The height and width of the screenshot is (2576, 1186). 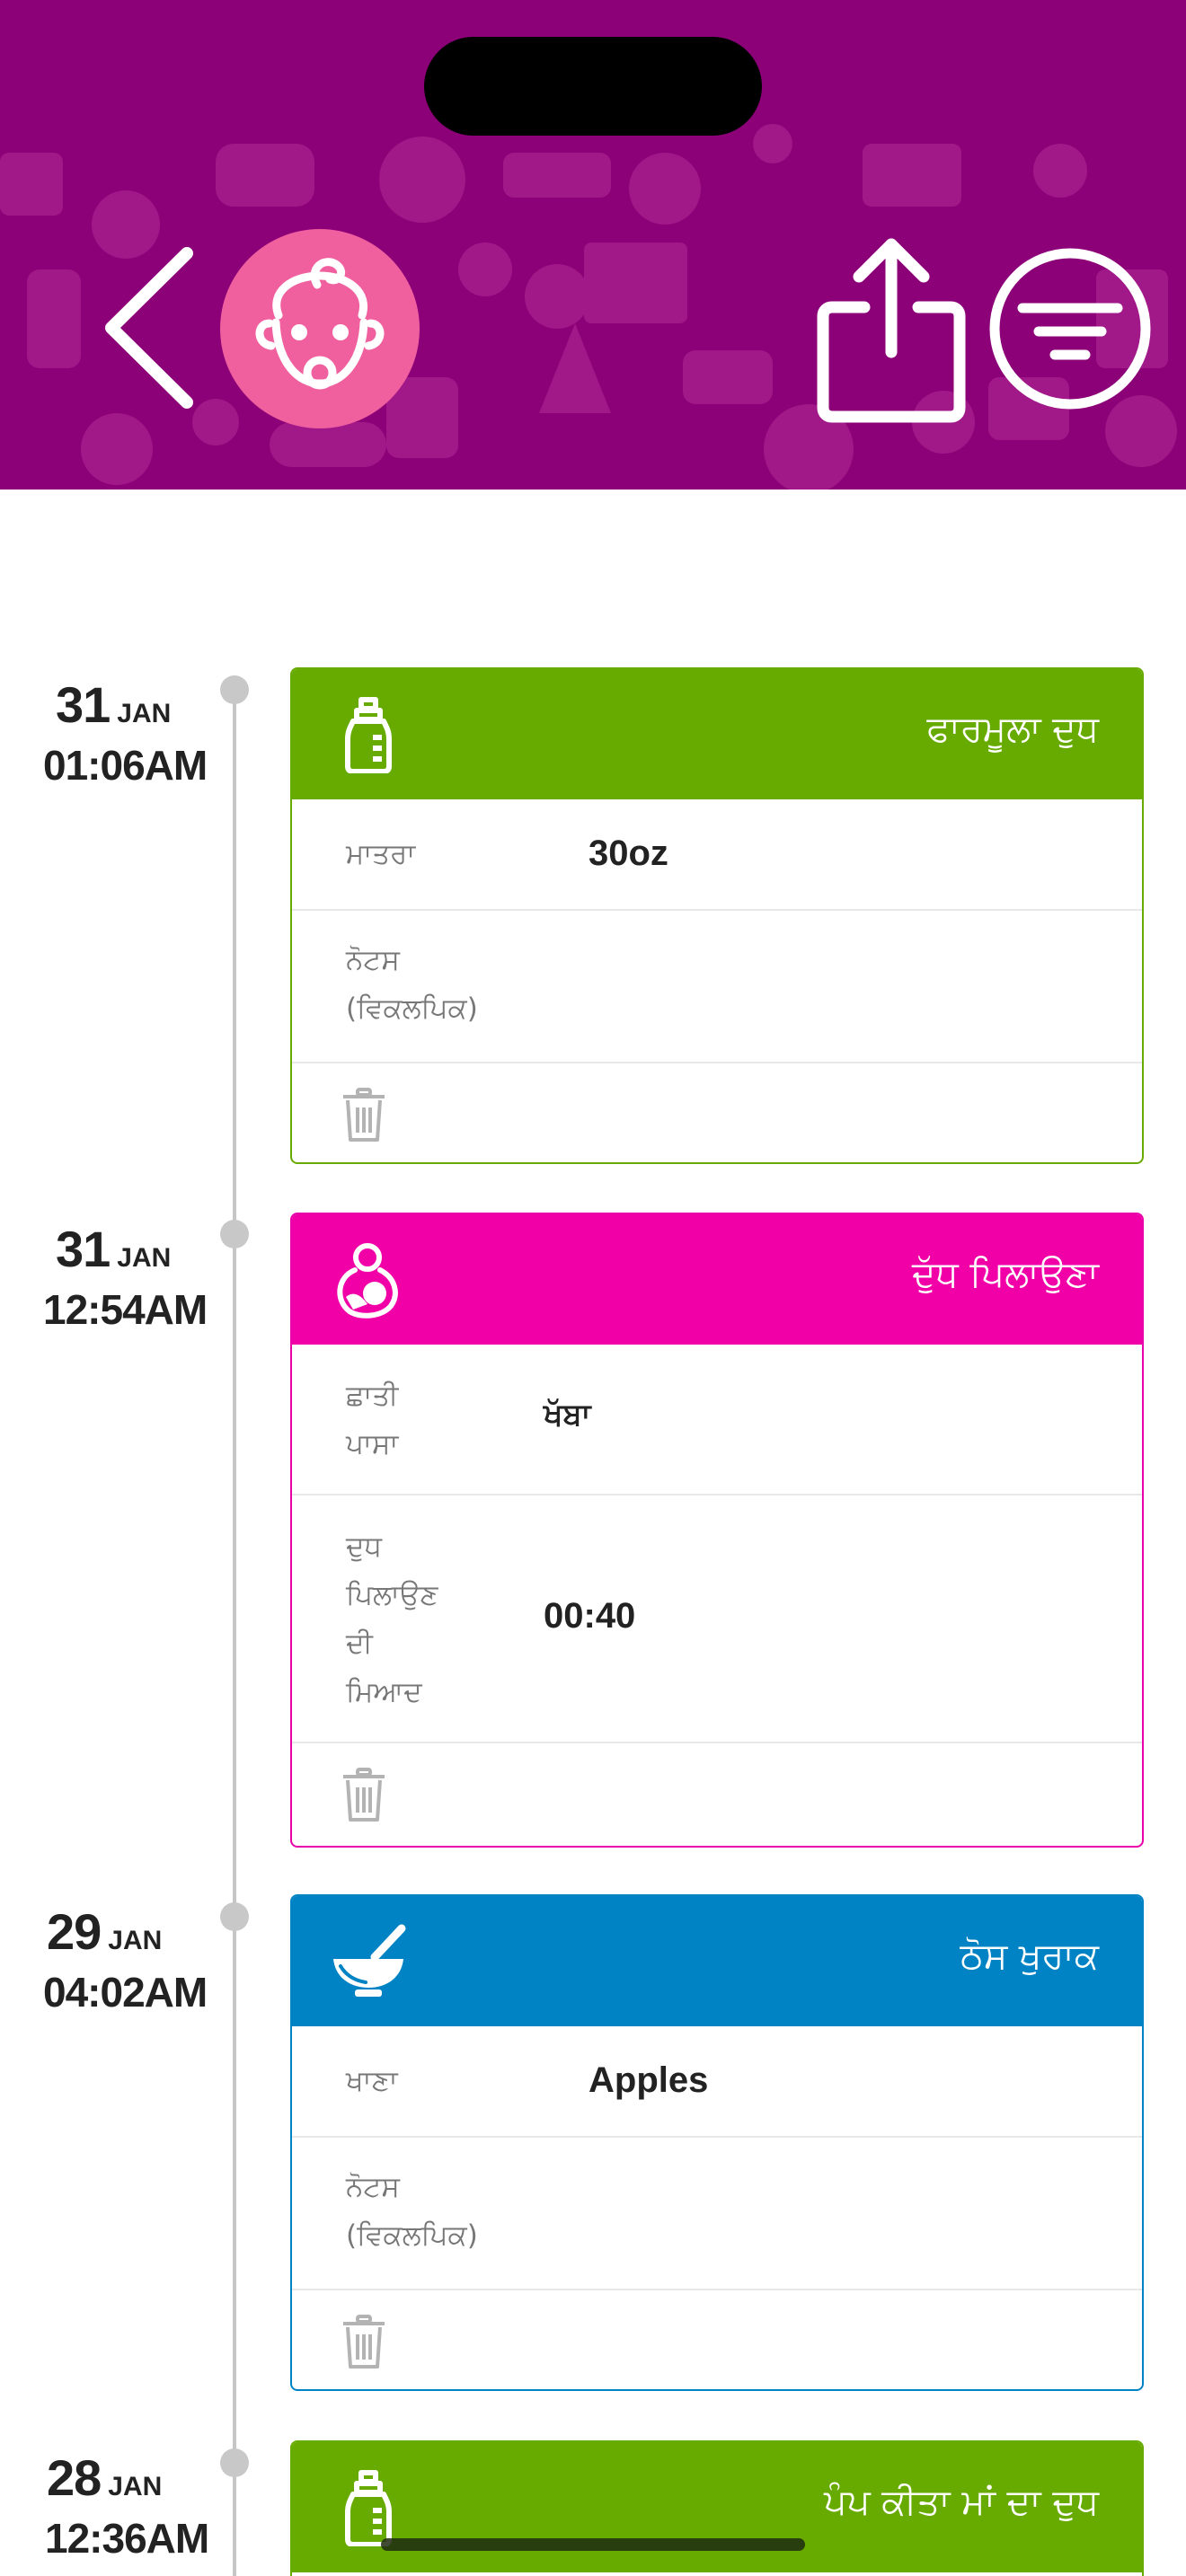 I want to click on detail-value: 30oz, so click(x=628, y=853).